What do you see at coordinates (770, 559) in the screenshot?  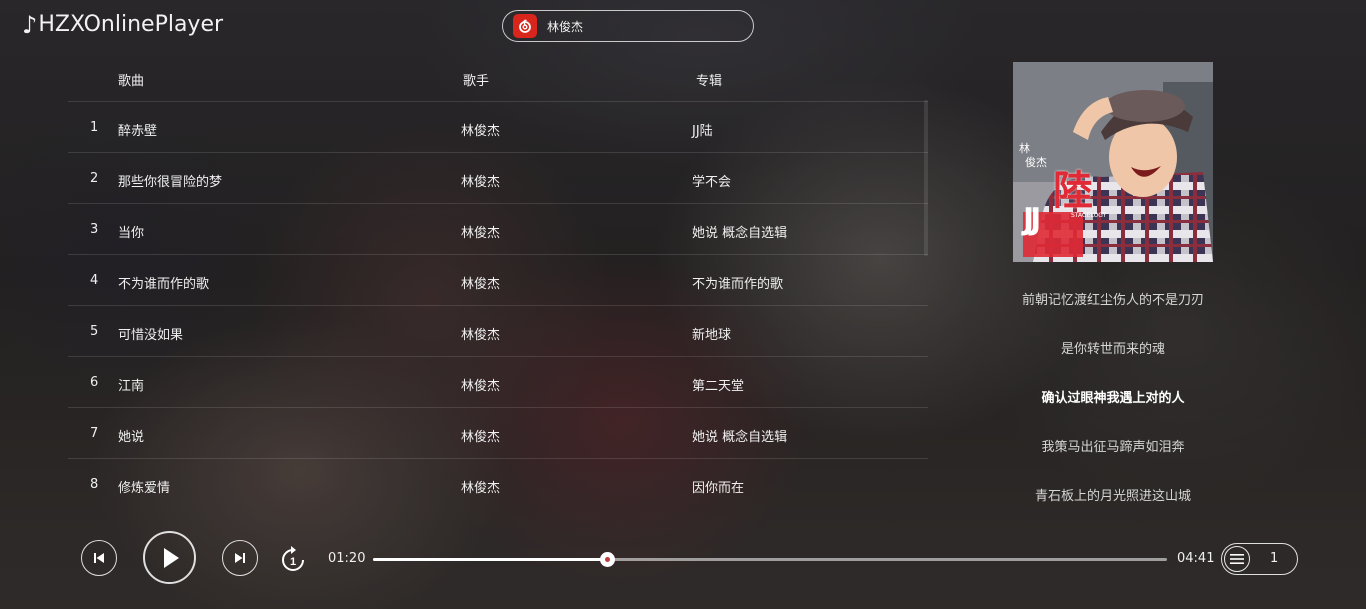 I see `progress-bar` at bounding box center [770, 559].